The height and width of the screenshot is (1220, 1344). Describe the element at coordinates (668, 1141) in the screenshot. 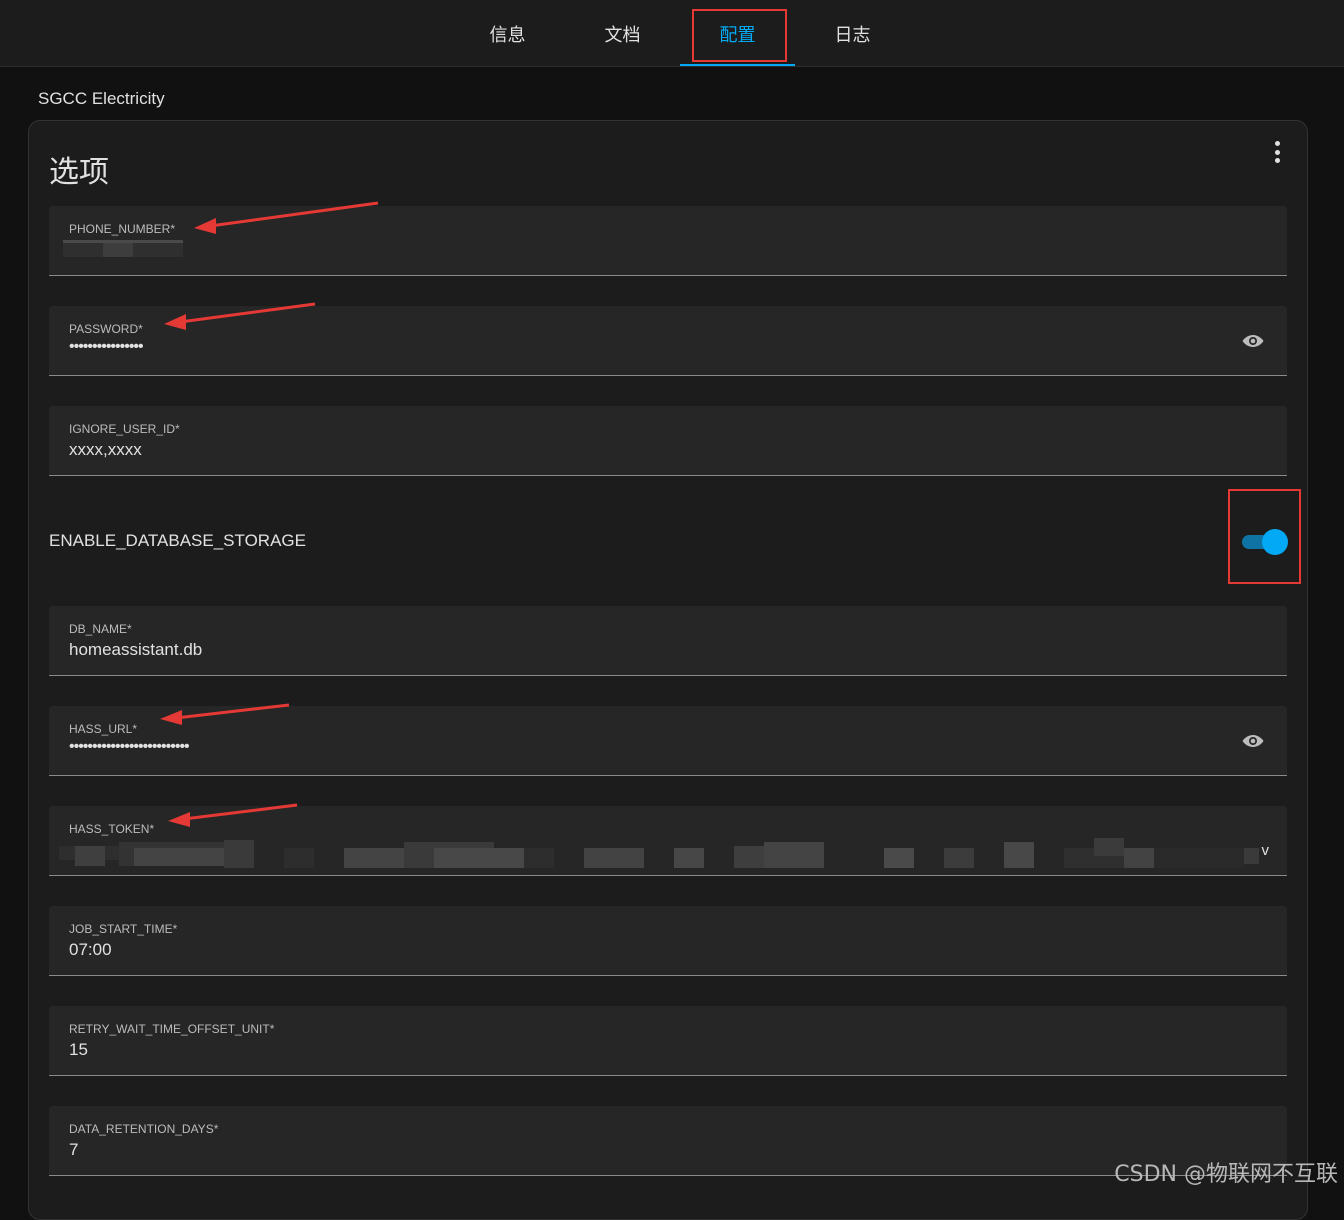

I see `data-retention-field: DATA_RETENTION_DAYS* 7` at that location.